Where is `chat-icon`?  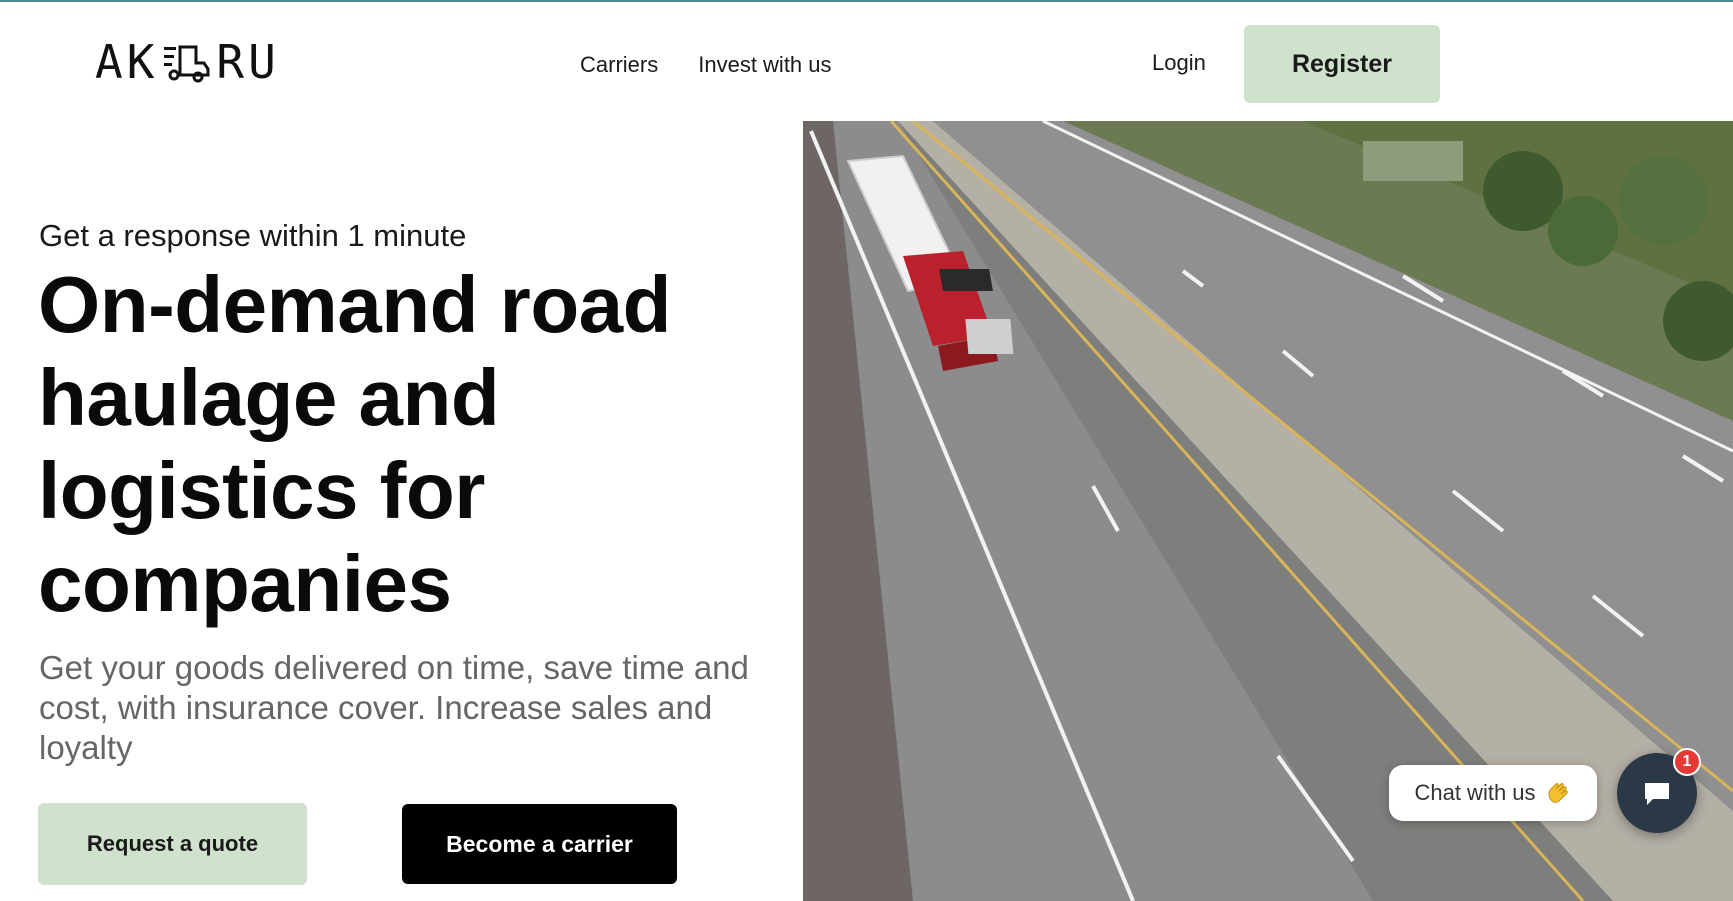 chat-icon is located at coordinates (1657, 794).